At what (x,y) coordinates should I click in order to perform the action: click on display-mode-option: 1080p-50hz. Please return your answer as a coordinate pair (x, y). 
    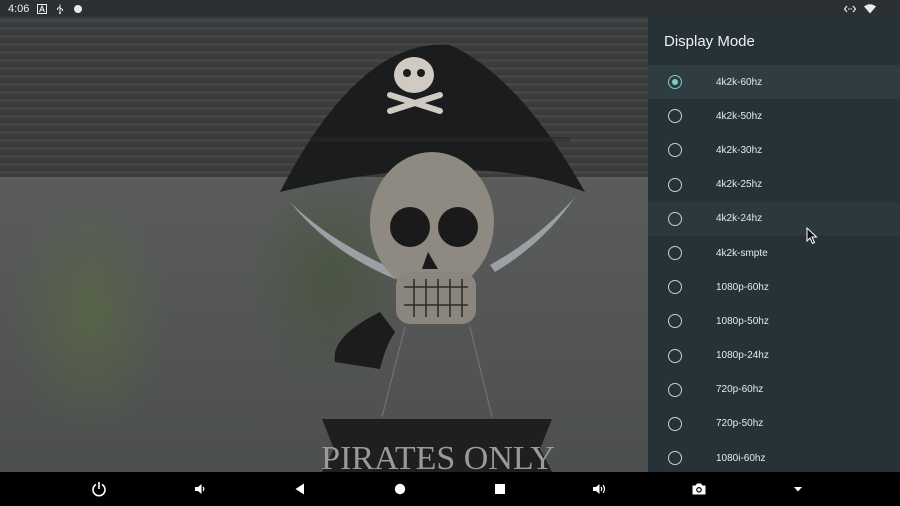
    Looking at the image, I should click on (774, 321).